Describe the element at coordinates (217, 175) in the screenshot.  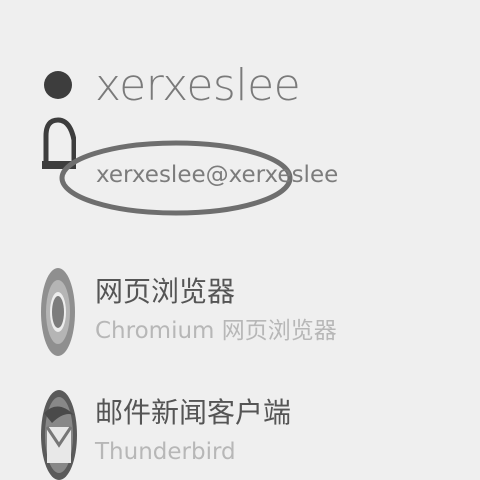
I see `user-email: xerxeslee@xerxeslee` at that location.